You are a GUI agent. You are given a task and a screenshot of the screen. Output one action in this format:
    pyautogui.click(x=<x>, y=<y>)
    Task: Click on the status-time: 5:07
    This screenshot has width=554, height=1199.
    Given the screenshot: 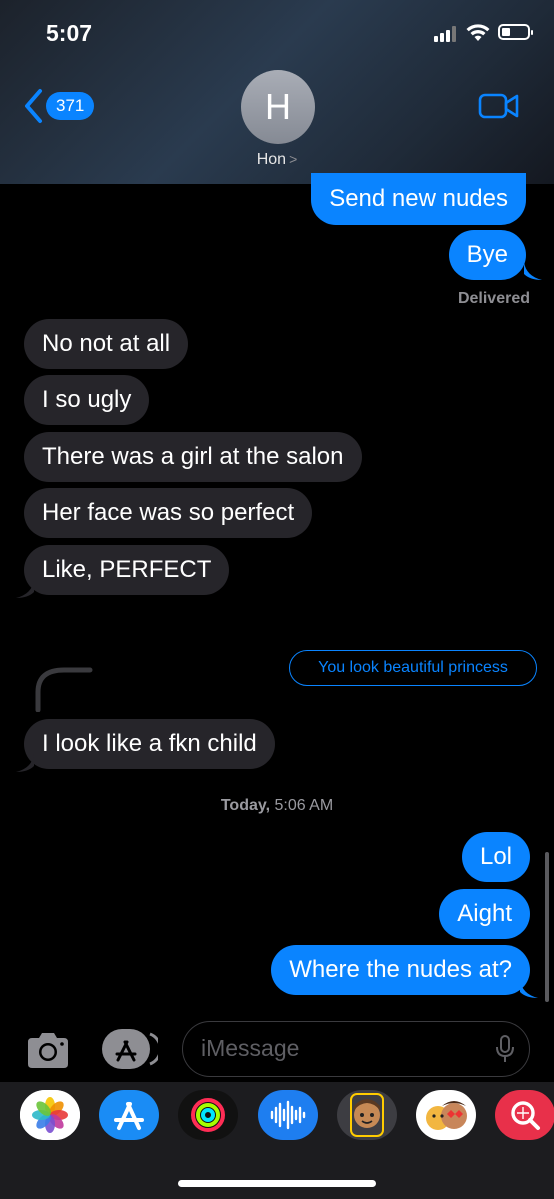 What is the action you would take?
    pyautogui.click(x=69, y=33)
    